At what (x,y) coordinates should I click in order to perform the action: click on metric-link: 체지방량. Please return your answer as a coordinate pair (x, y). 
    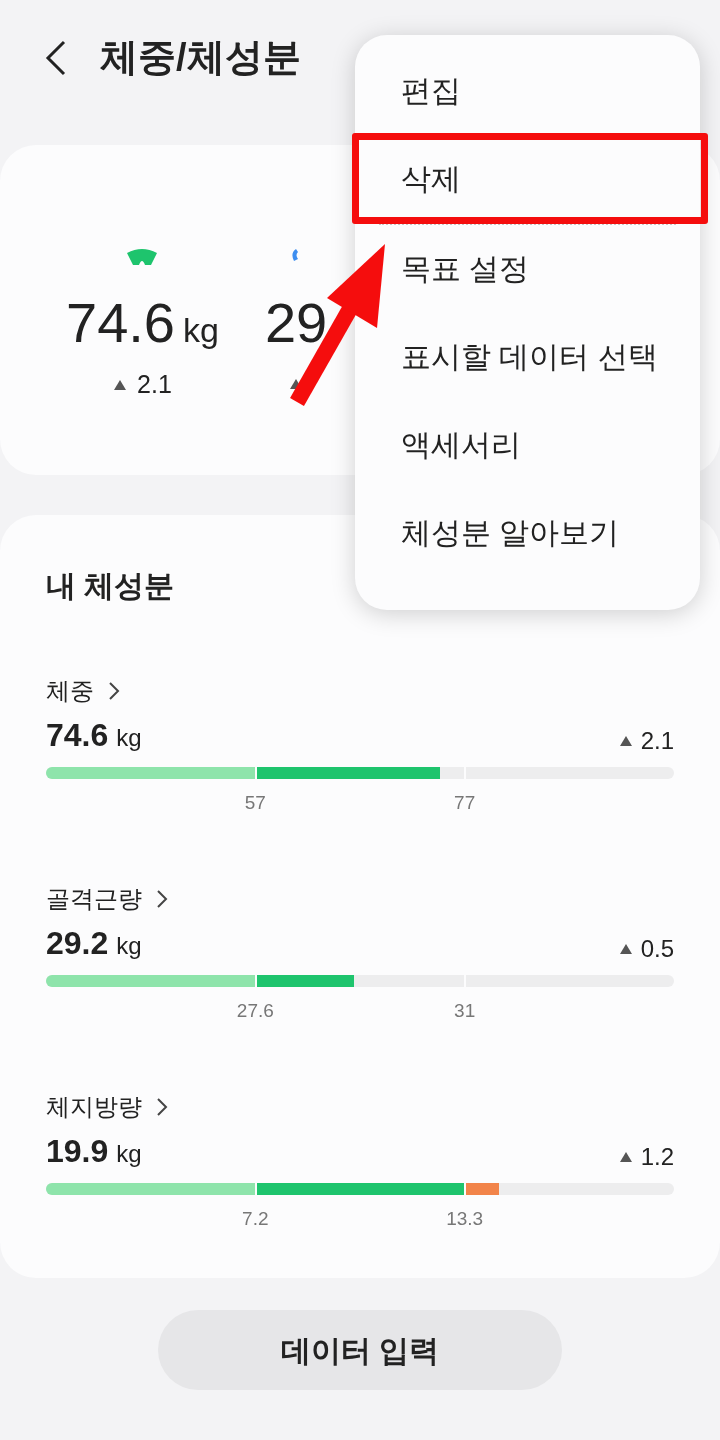
    Looking at the image, I should click on (94, 1107).